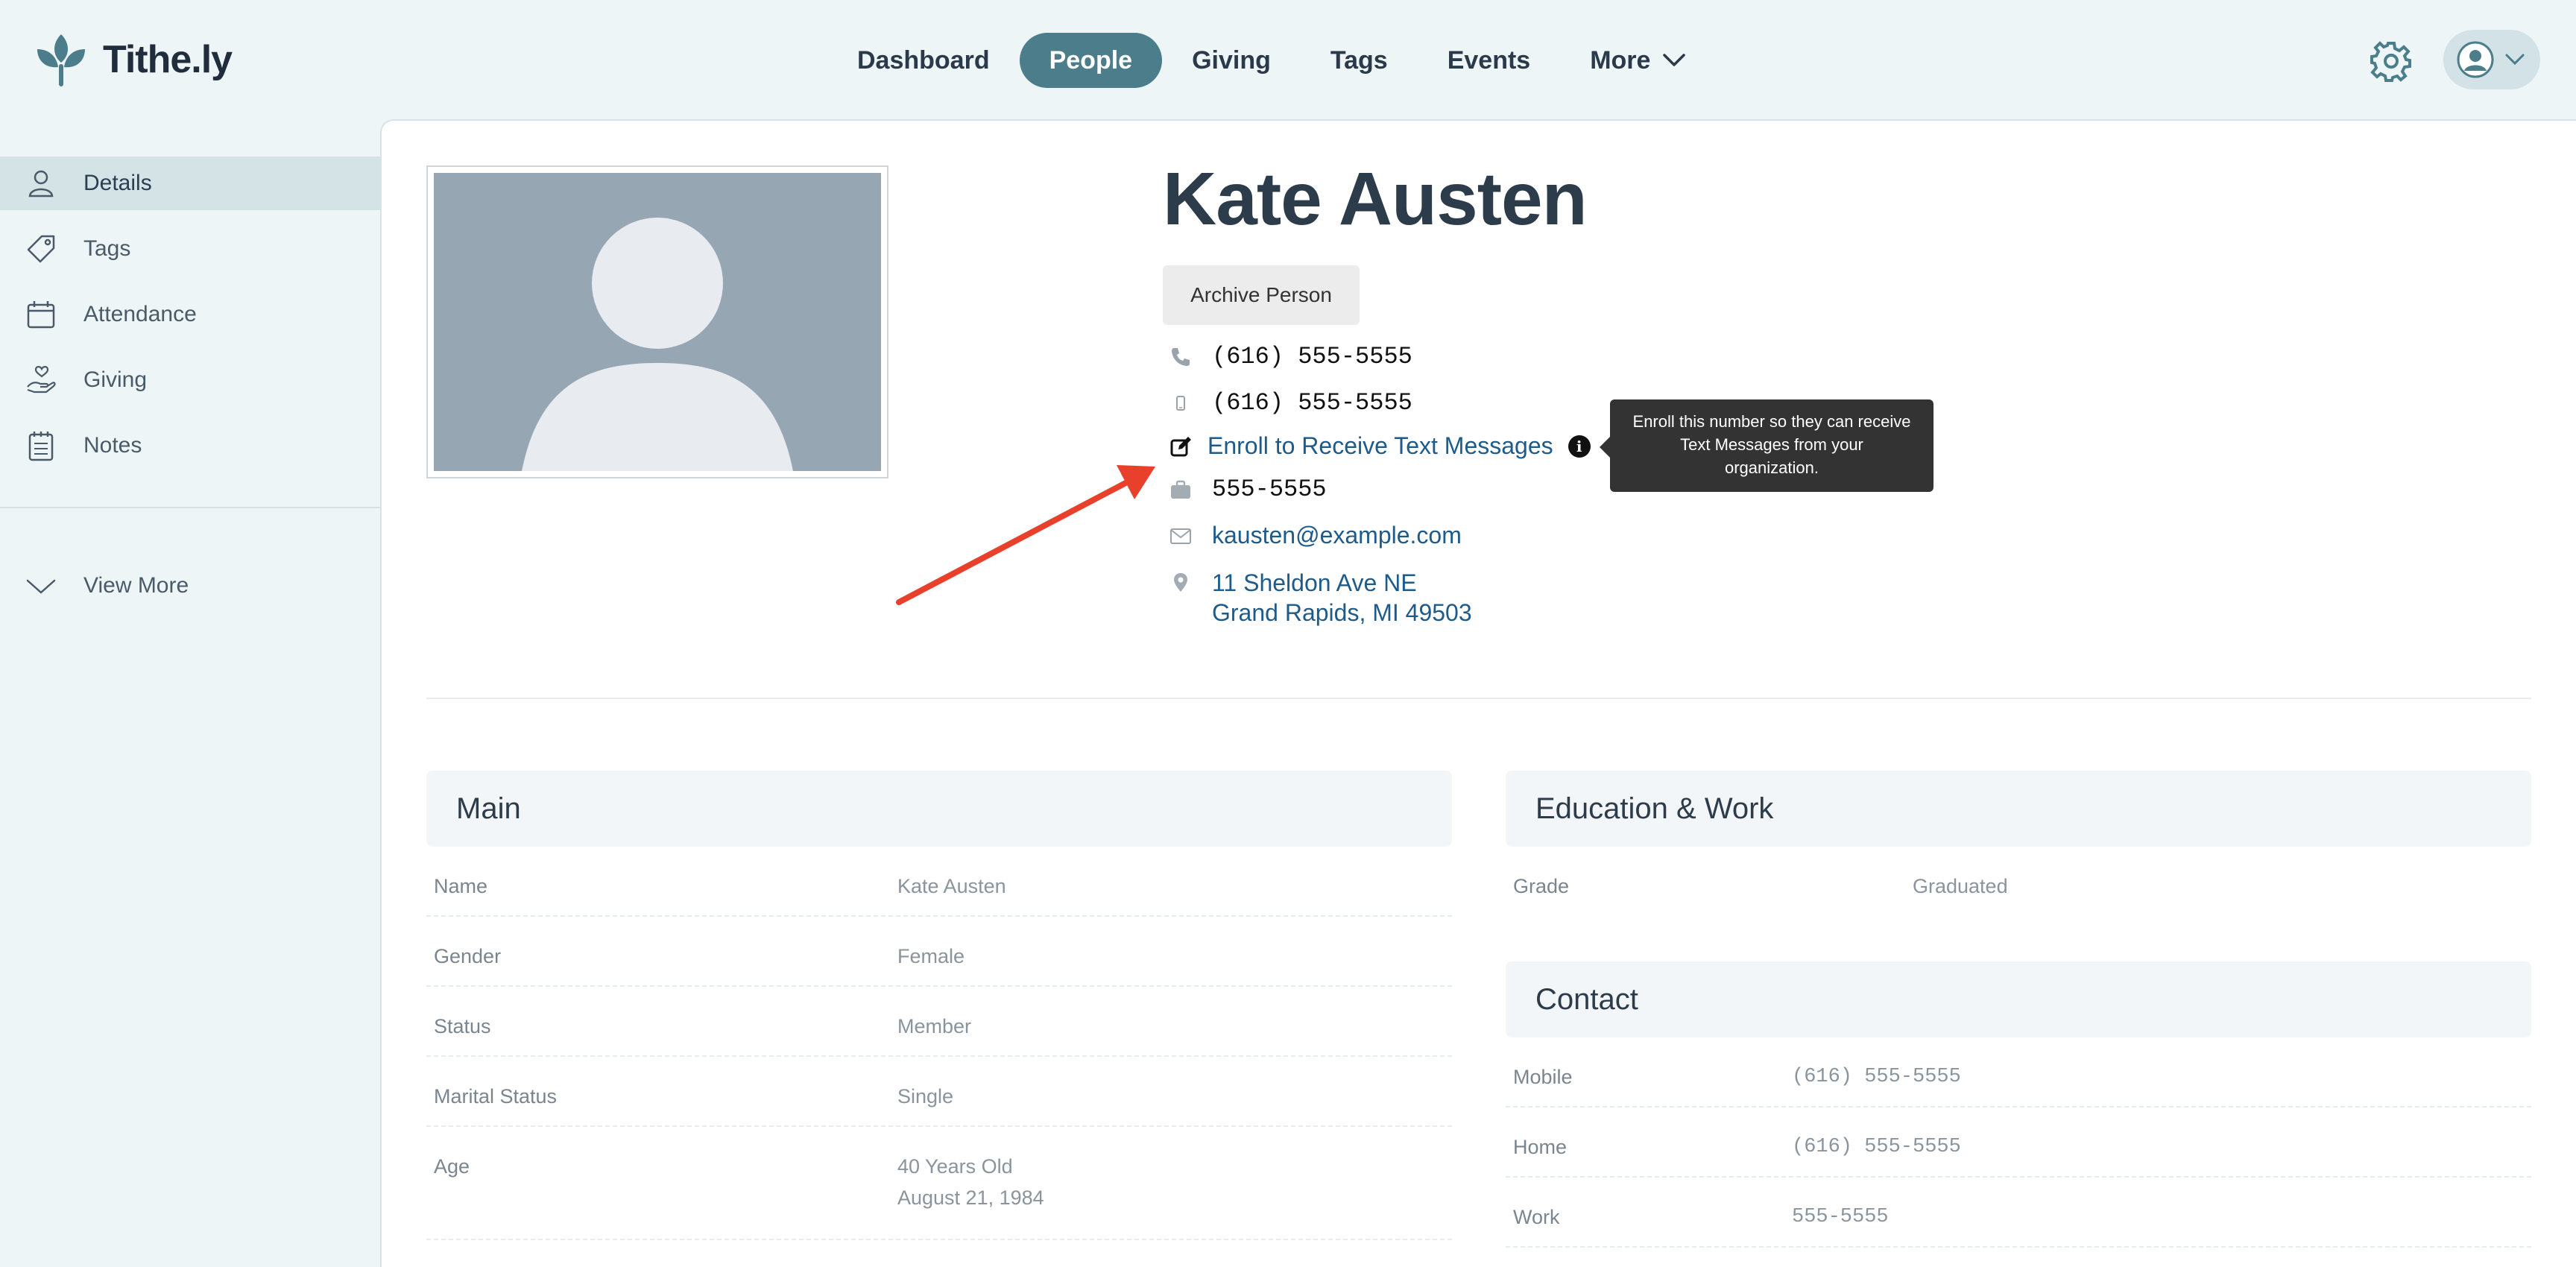 This screenshot has width=2576, height=1267. I want to click on mobile-phone-icon, so click(1180, 403).